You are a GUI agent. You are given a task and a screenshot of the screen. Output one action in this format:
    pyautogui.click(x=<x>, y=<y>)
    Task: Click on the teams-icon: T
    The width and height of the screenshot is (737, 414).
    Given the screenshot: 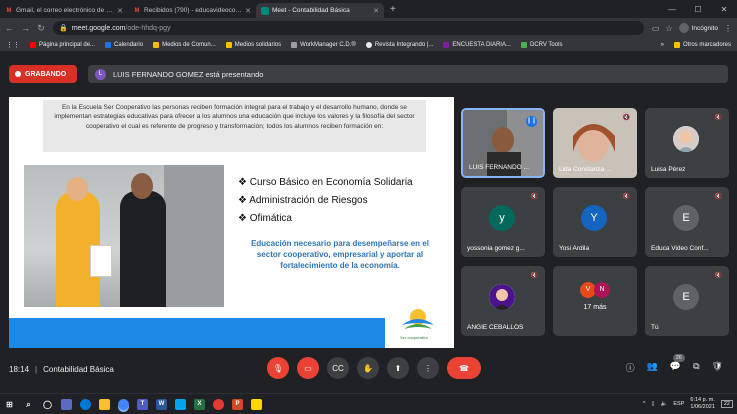 What is the action you would take?
    pyautogui.click(x=142, y=404)
    